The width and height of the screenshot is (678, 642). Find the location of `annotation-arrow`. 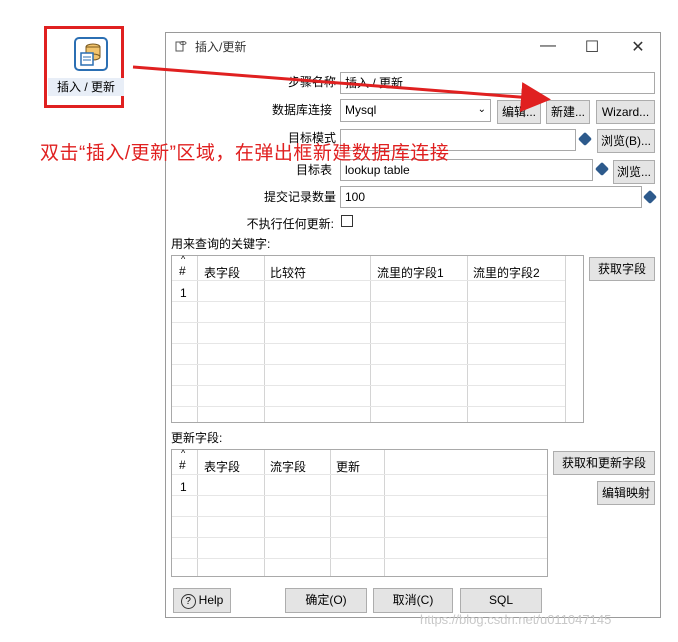

annotation-arrow is located at coordinates (341, 89).